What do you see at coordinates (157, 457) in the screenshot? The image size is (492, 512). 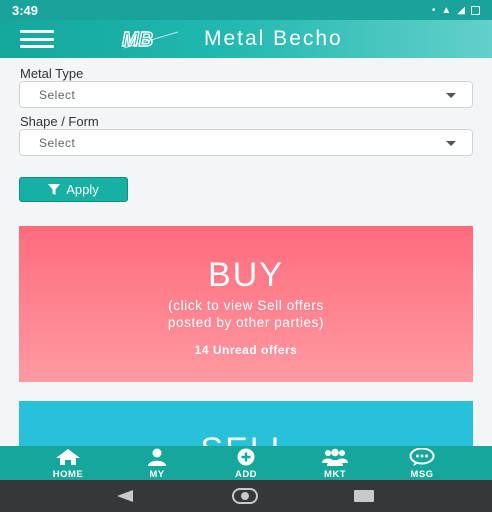 I see `user-icon` at bounding box center [157, 457].